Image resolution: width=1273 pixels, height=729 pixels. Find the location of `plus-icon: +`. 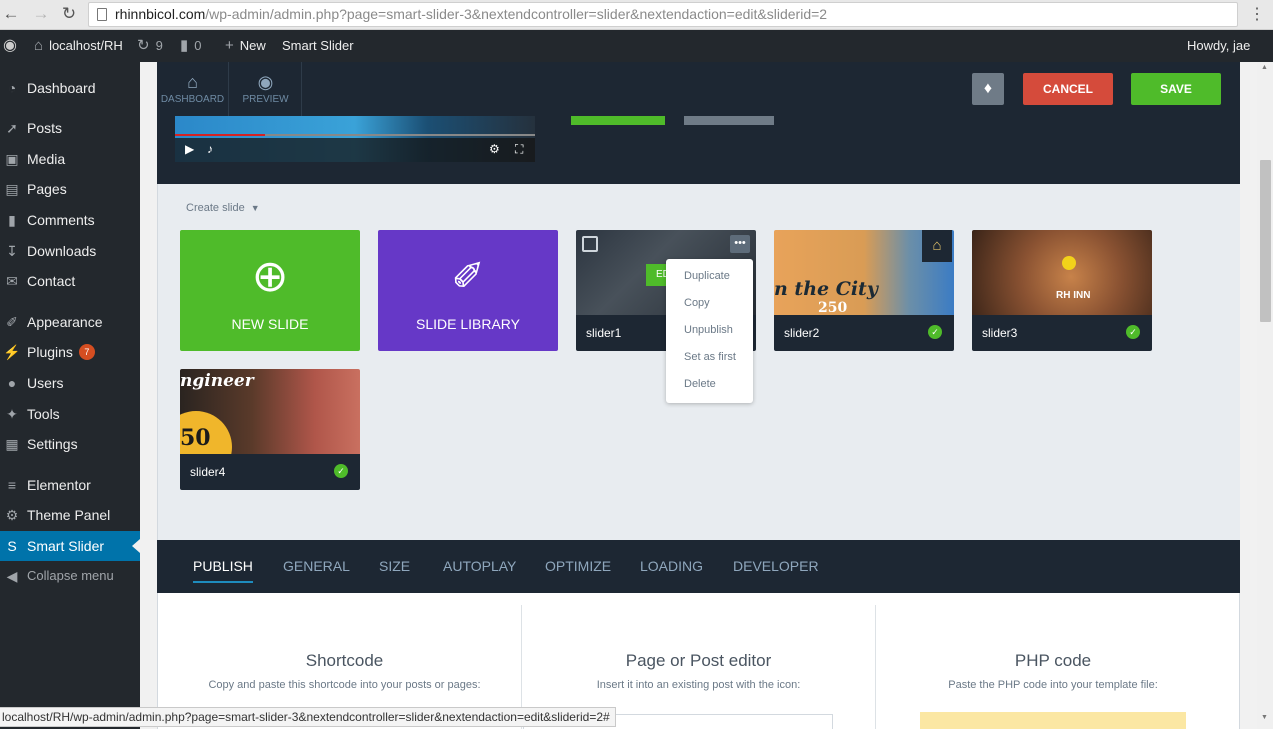

plus-icon: + is located at coordinates (229, 45).